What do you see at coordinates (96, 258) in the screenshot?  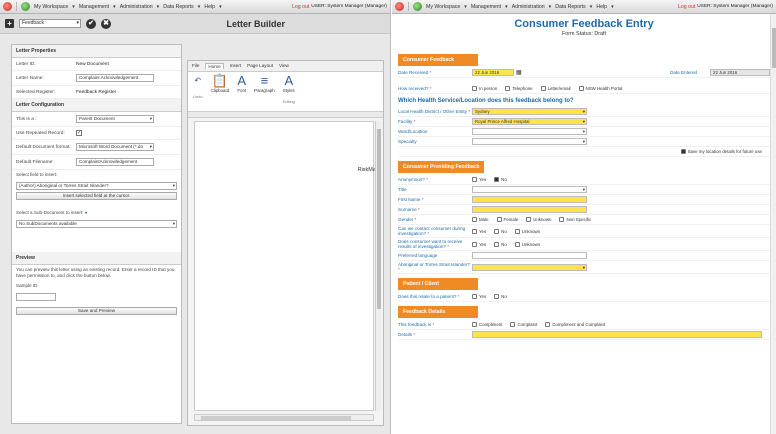 I see `section-preview: Preview` at bounding box center [96, 258].